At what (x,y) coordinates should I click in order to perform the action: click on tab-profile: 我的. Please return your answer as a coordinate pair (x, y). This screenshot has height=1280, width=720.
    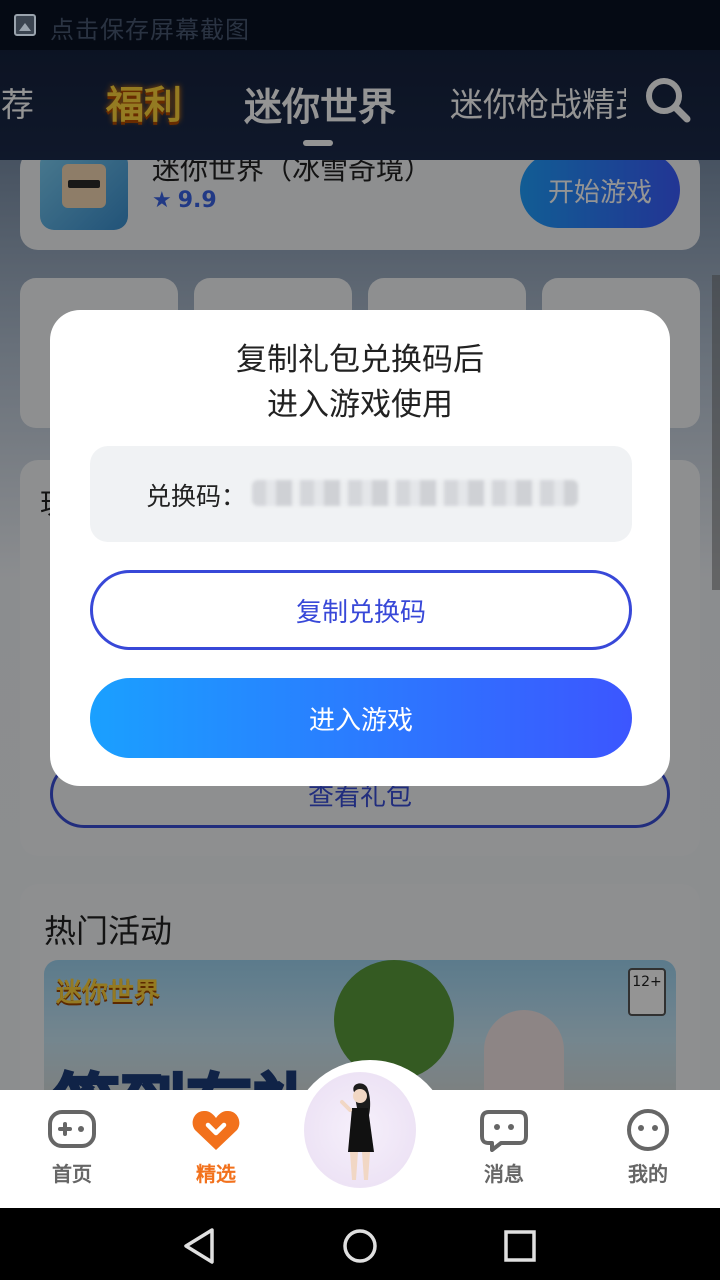
    Looking at the image, I should click on (648, 1147).